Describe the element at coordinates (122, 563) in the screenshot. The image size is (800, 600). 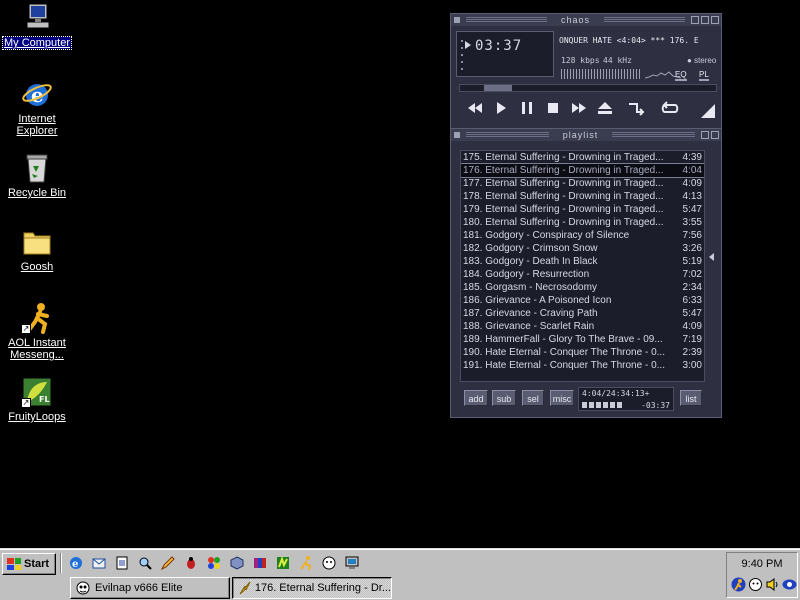
I see `notepad-icon` at that location.